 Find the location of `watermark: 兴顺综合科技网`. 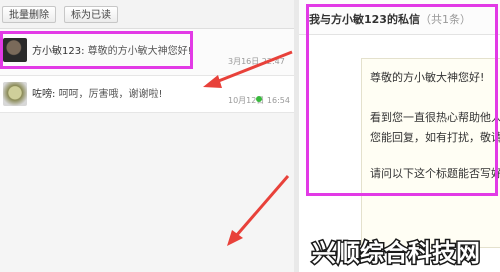

watermark: 兴顺综合科技网 is located at coordinates (396, 253).